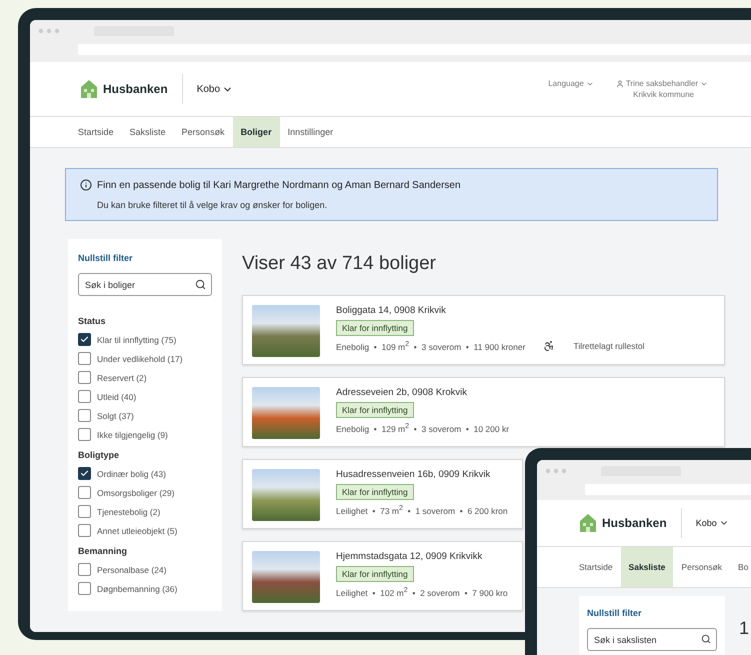  What do you see at coordinates (422, 592) in the screenshot?
I see `listing-details: Leilighet • 102 m$^{2}$ • 2 soverom • 7 900 kro` at bounding box center [422, 592].